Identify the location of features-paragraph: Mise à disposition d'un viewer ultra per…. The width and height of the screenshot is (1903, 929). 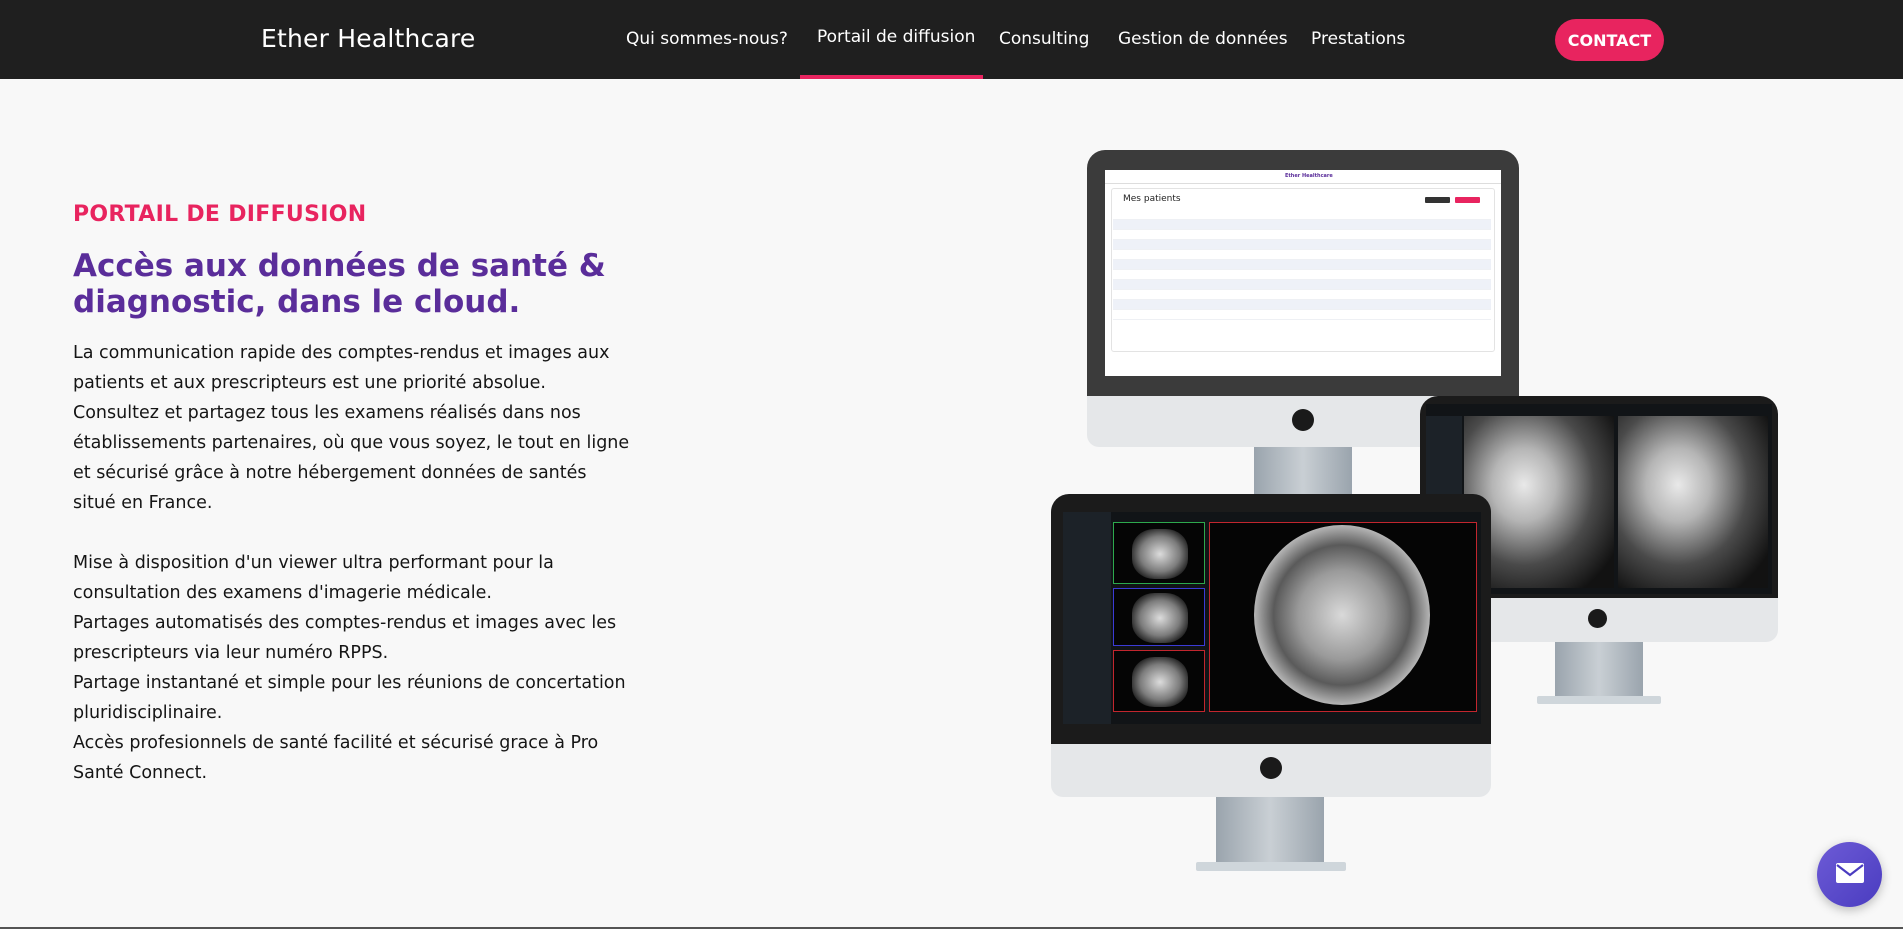
(349, 668).